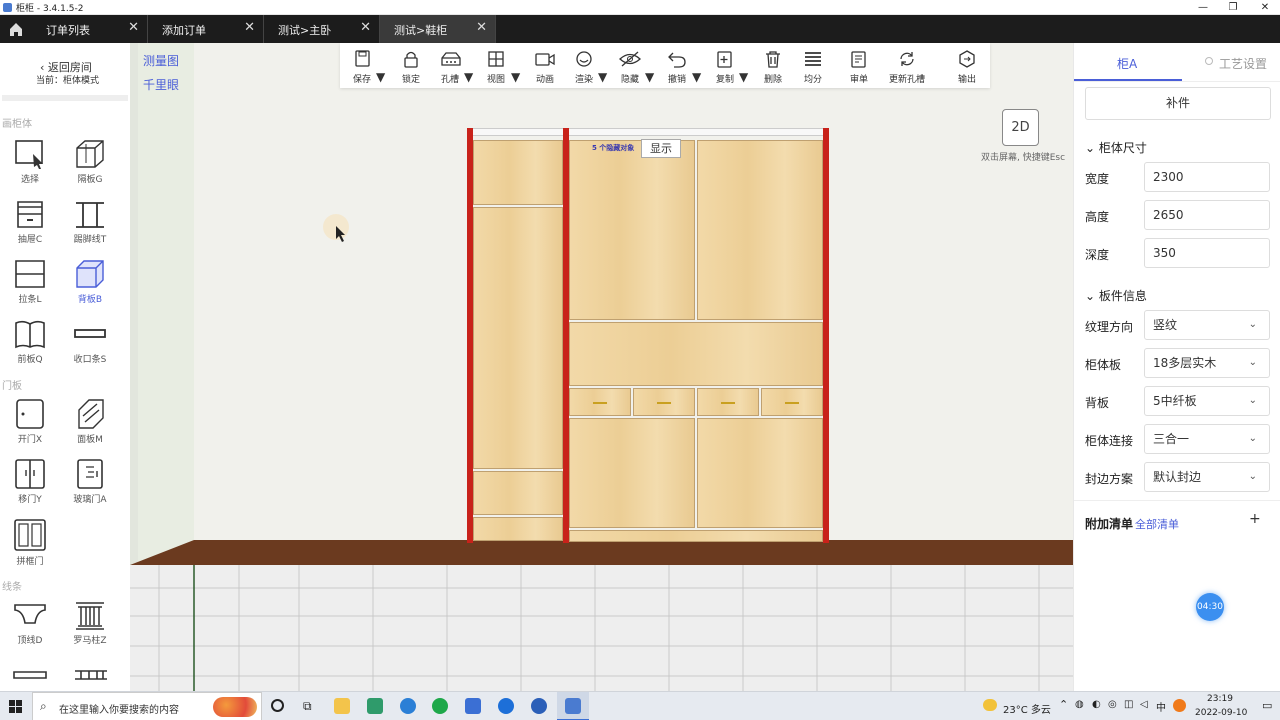 This screenshot has height=720, width=1280. What do you see at coordinates (468, 92) in the screenshot?
I see `hole-dropdown-icon: ▼` at bounding box center [468, 92].